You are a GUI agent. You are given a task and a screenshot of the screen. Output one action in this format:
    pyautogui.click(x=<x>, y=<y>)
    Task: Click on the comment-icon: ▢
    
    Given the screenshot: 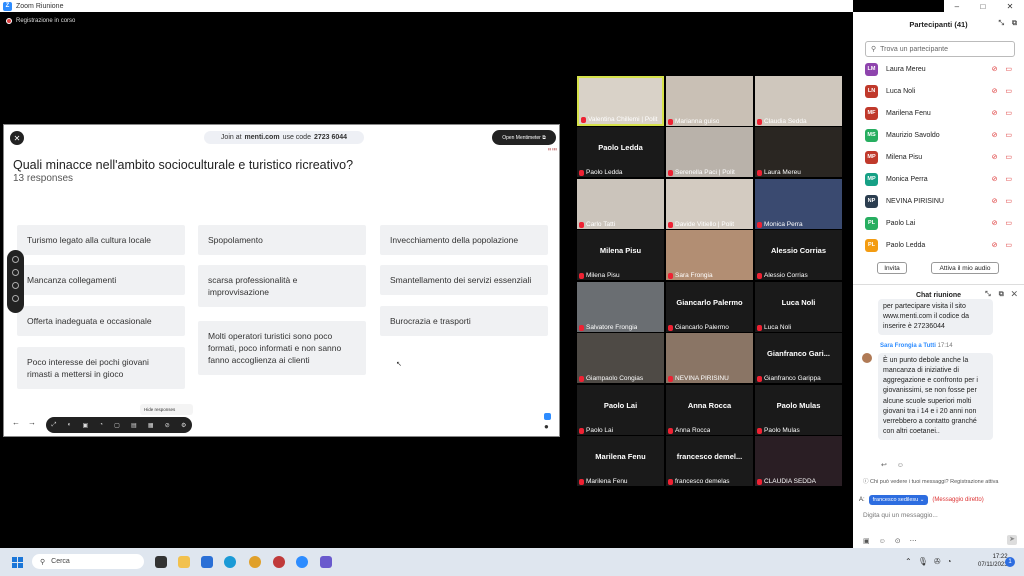 What is the action you would take?
    pyautogui.click(x=117, y=425)
    